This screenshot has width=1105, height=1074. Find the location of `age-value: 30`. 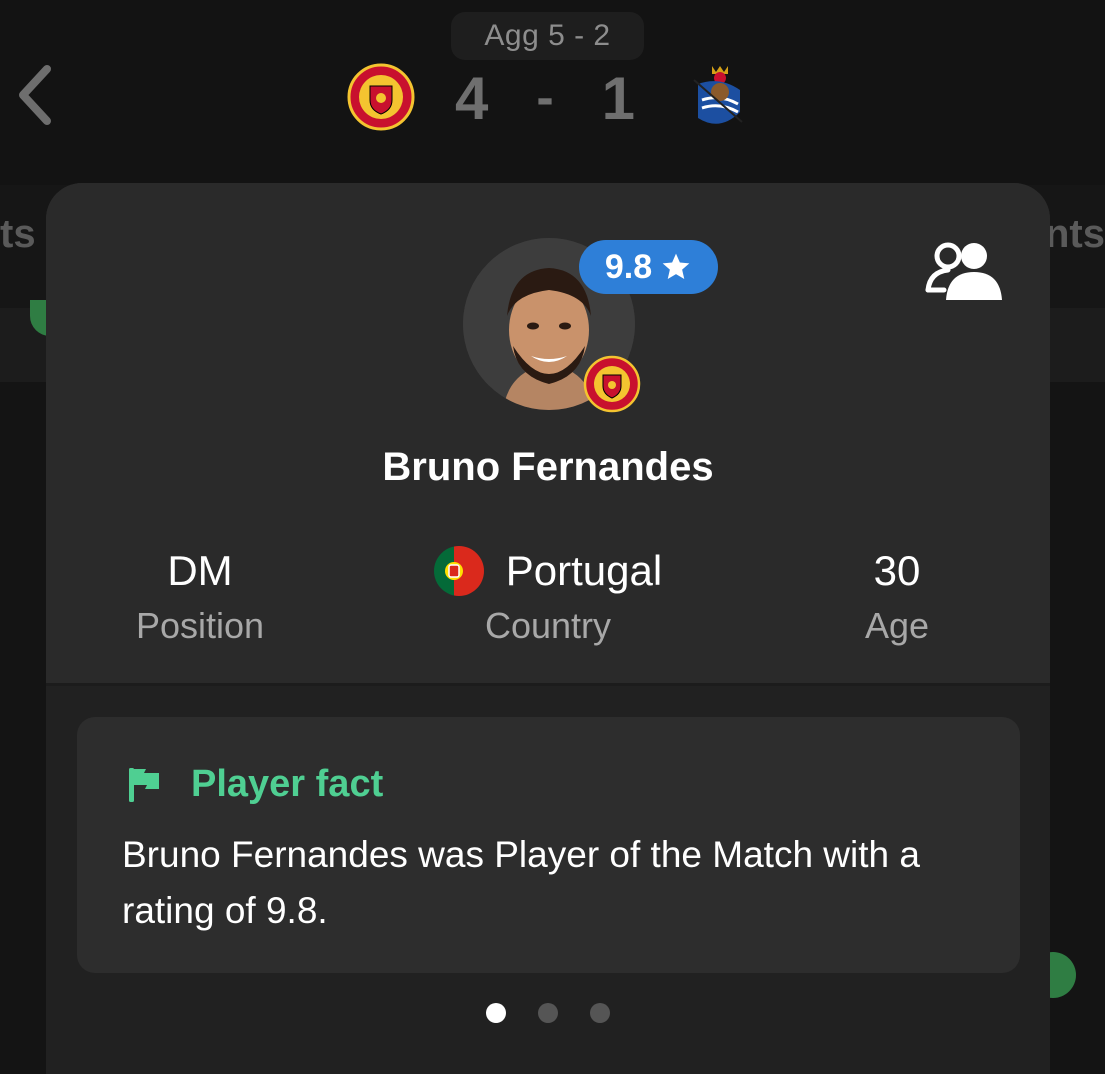

age-value: 30 is located at coordinates (897, 570).